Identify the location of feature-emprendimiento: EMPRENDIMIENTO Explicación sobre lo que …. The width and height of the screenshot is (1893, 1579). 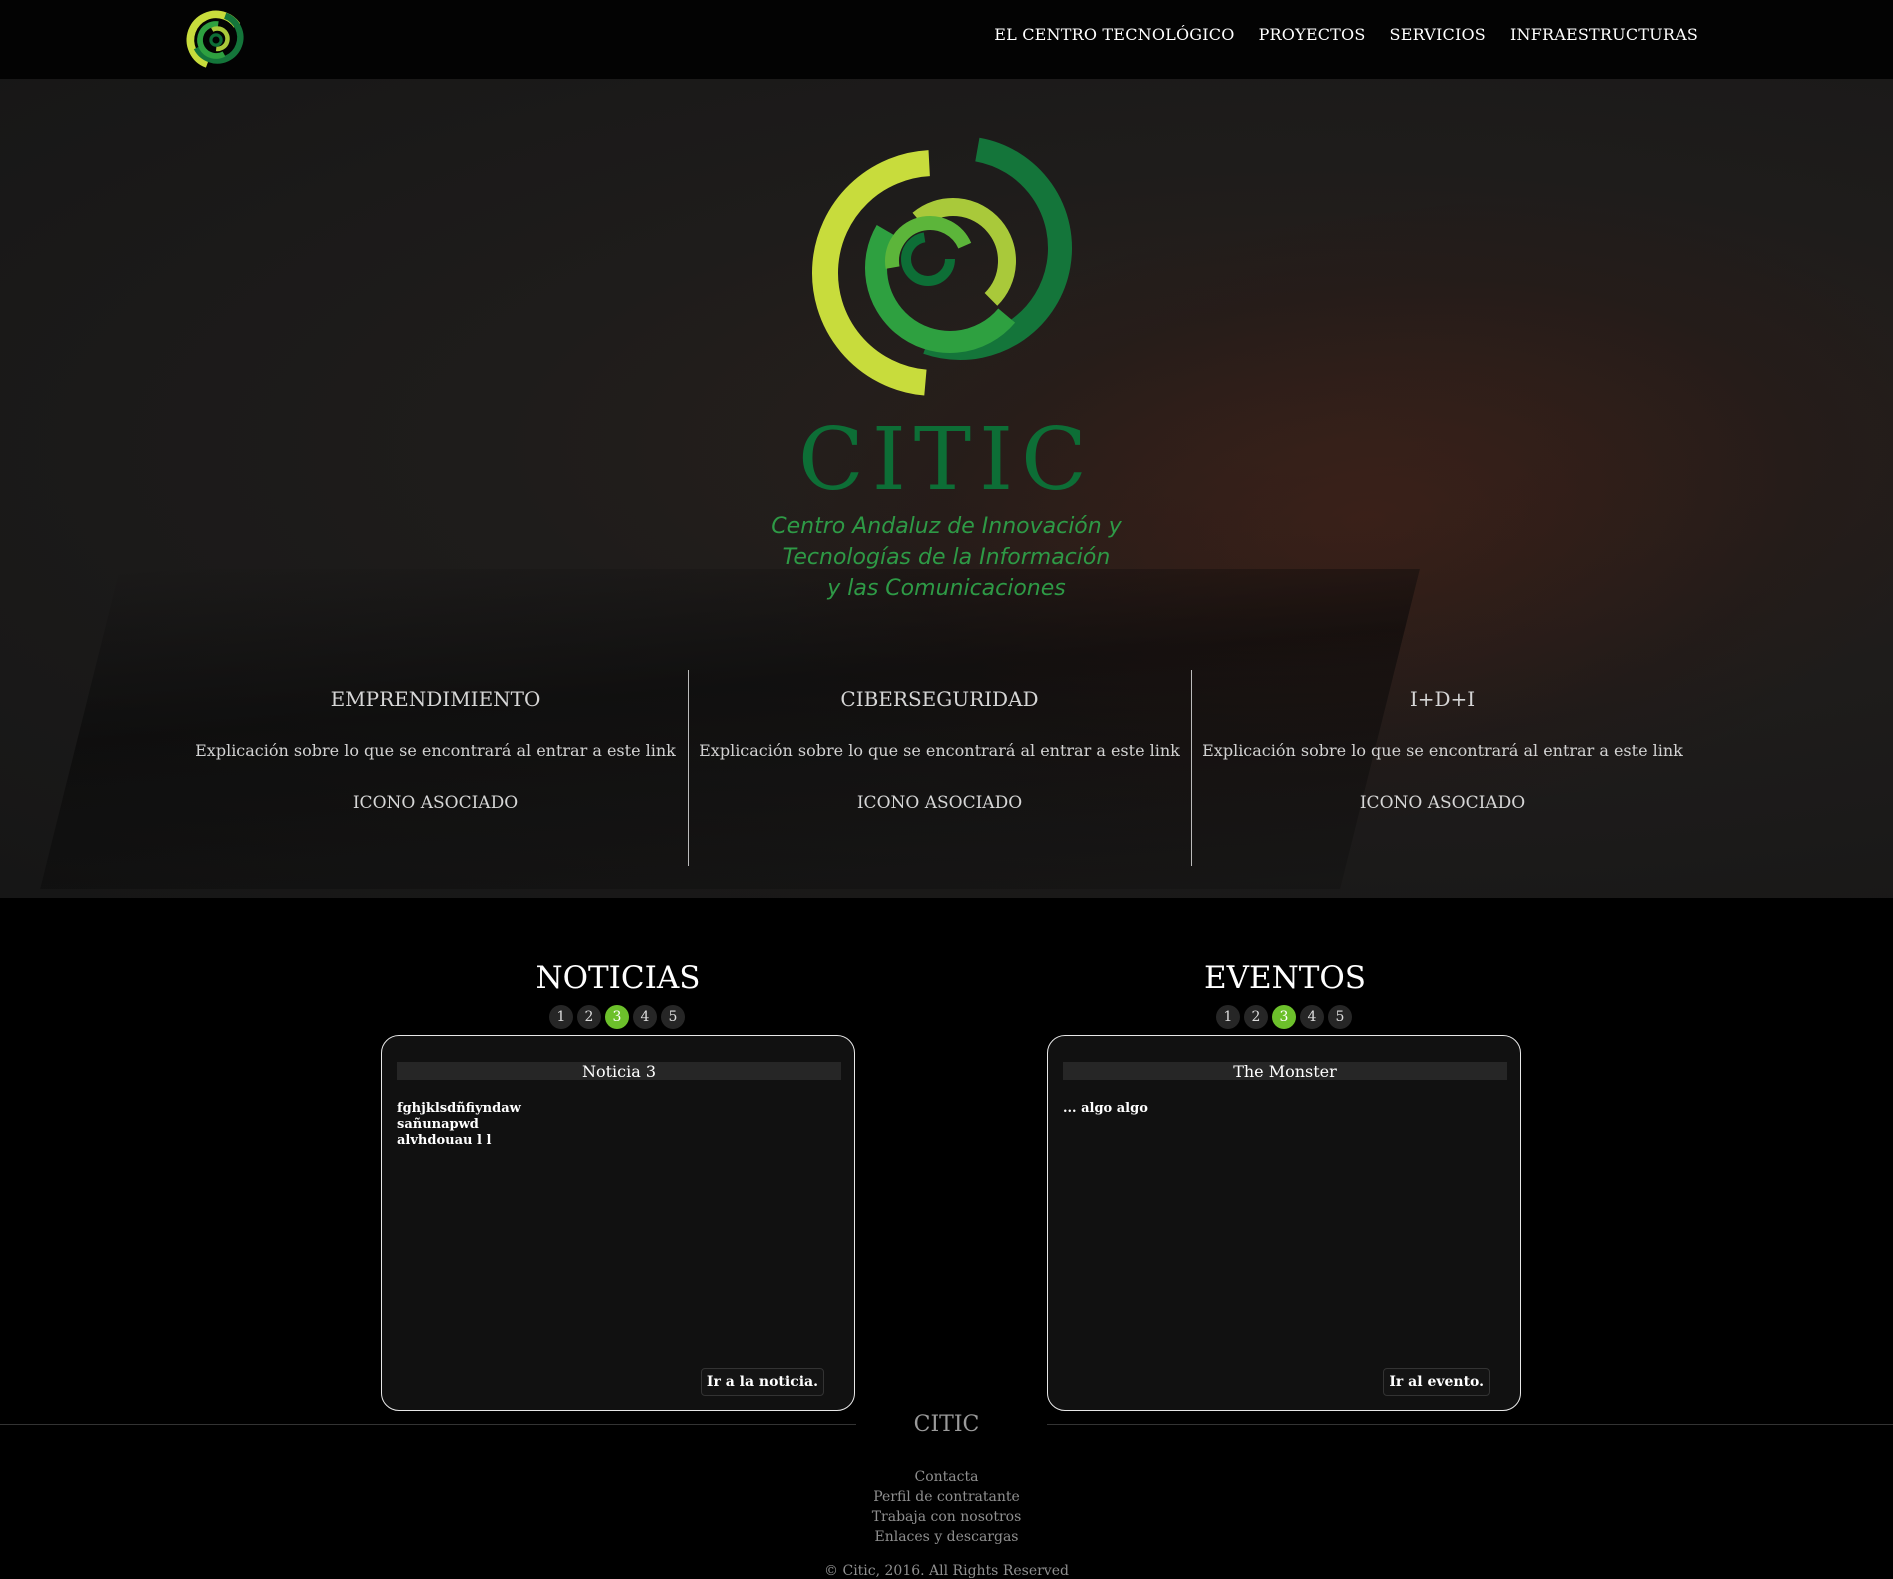
(435, 768).